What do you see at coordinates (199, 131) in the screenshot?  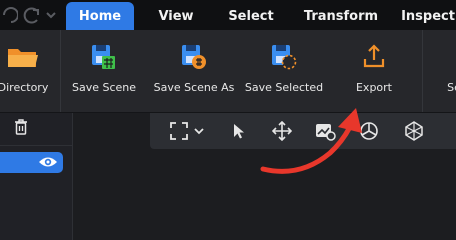 I see `chevron-down-icon` at bounding box center [199, 131].